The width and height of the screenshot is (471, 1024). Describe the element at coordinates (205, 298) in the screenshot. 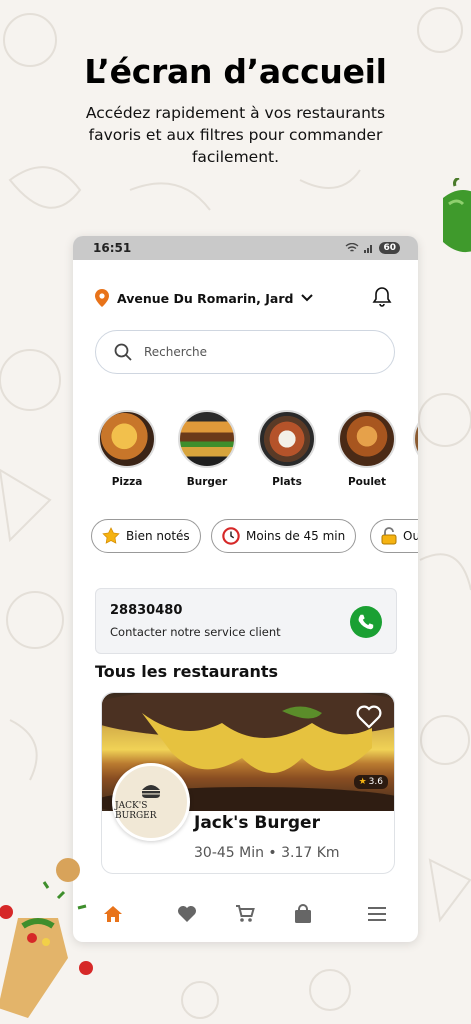

I see `location-address: Avenue Du Romarin, Jardin` at that location.